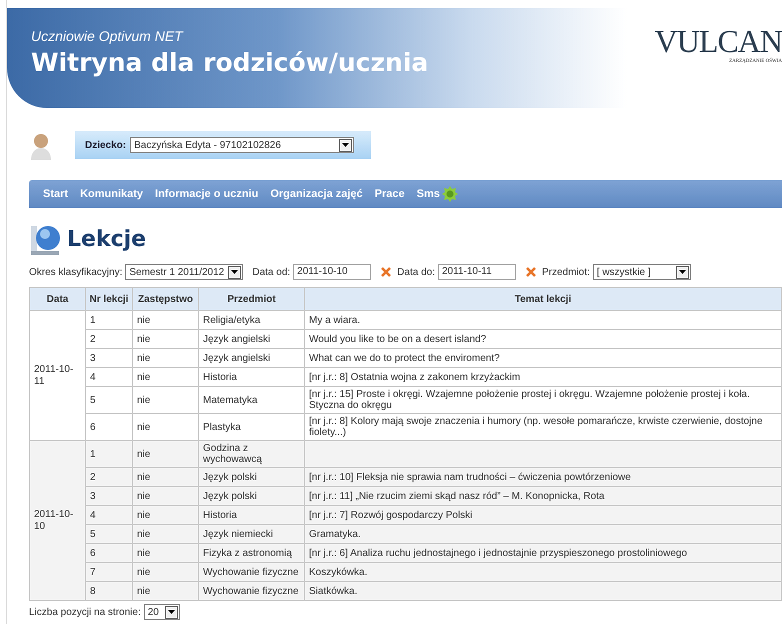 The image size is (782, 624). I want to click on filter-label: Przedmiot:, so click(566, 273).